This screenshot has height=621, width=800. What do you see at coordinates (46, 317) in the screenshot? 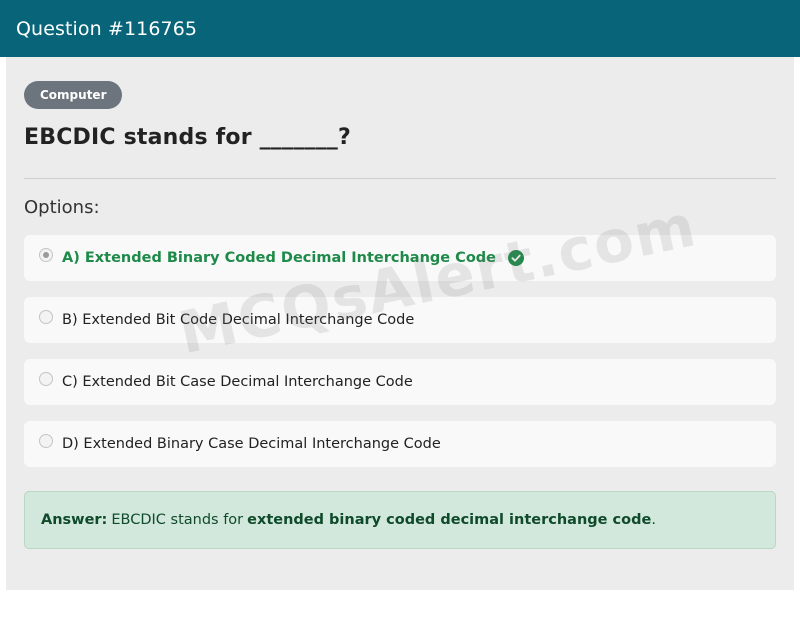
I see `option-b-radio` at bounding box center [46, 317].